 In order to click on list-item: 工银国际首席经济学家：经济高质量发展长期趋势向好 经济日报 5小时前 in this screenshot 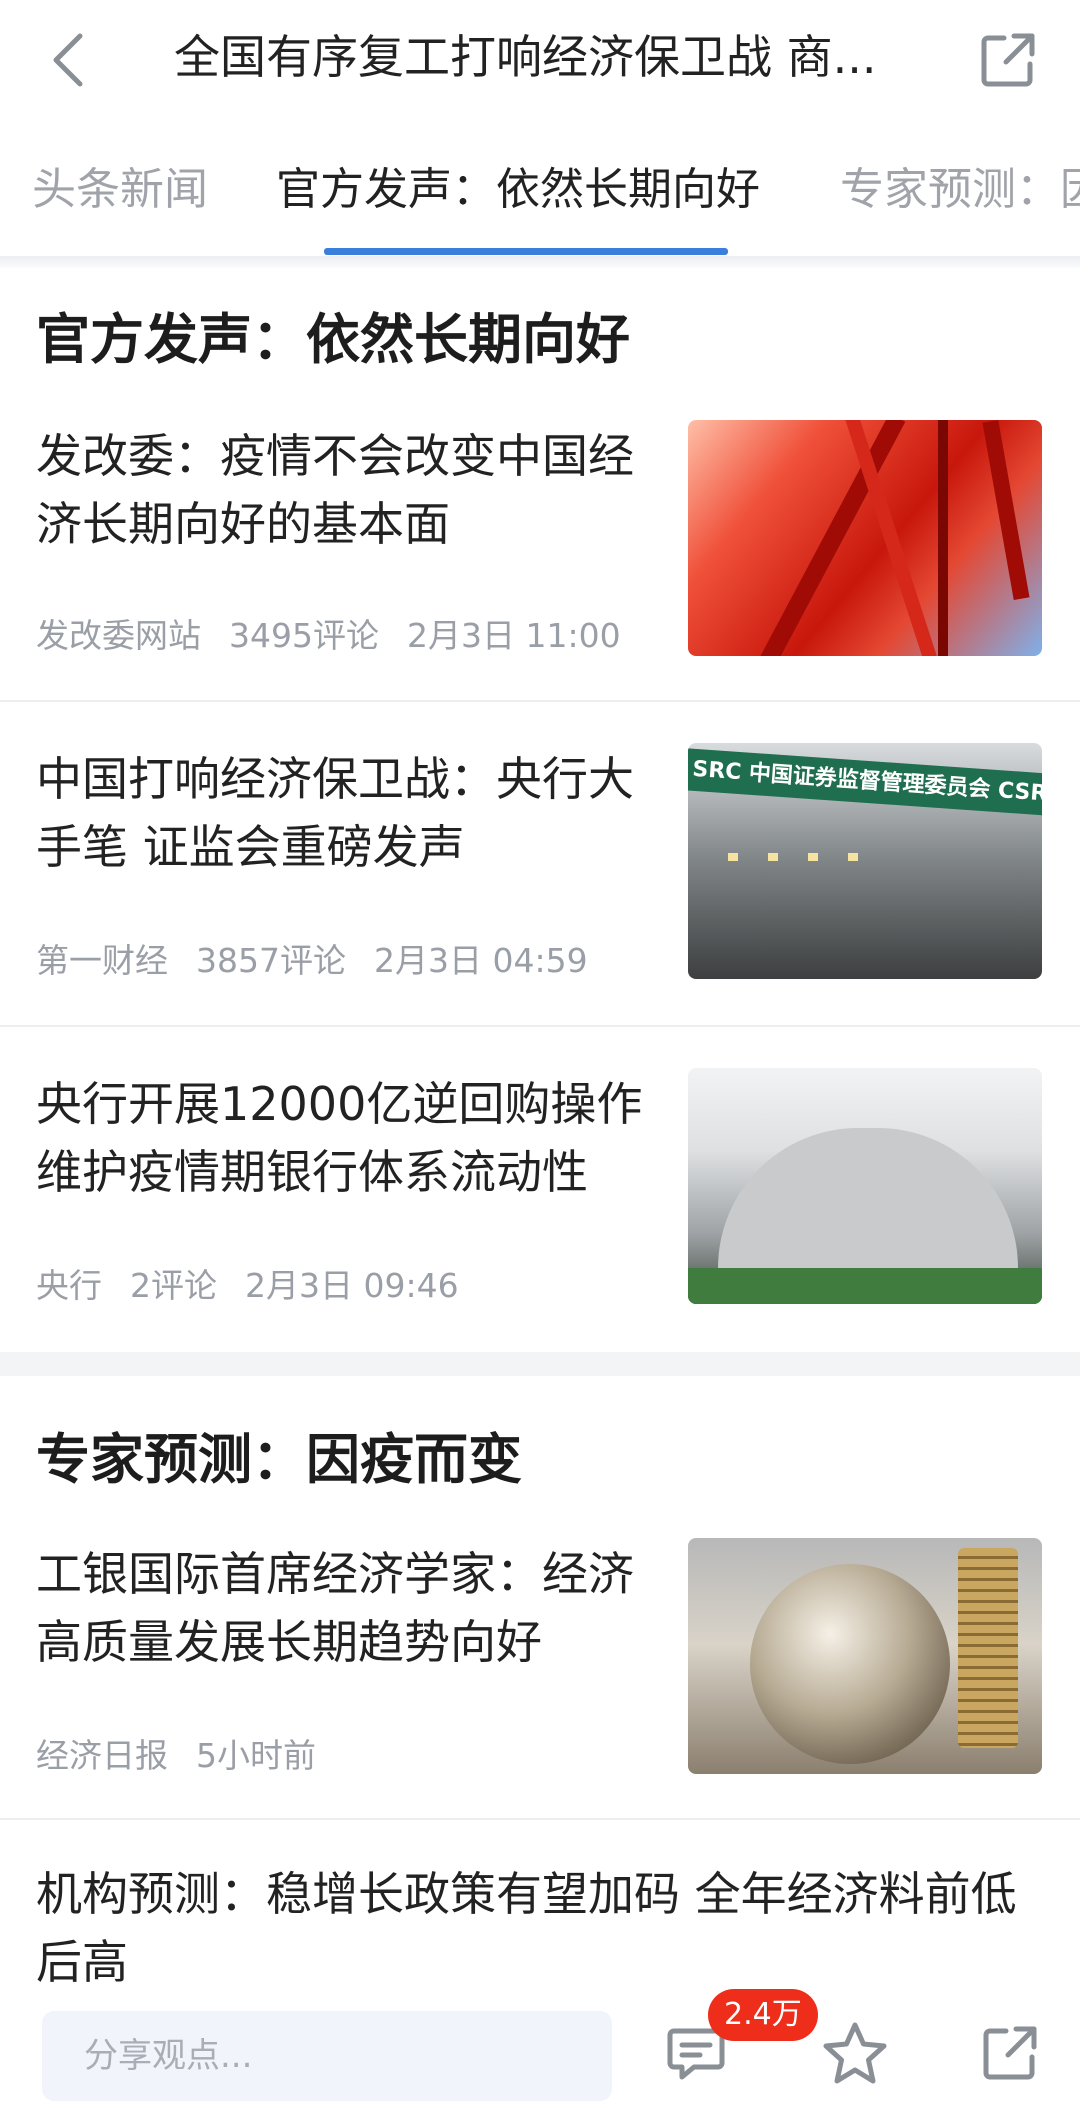, I will do `click(540, 1673)`.